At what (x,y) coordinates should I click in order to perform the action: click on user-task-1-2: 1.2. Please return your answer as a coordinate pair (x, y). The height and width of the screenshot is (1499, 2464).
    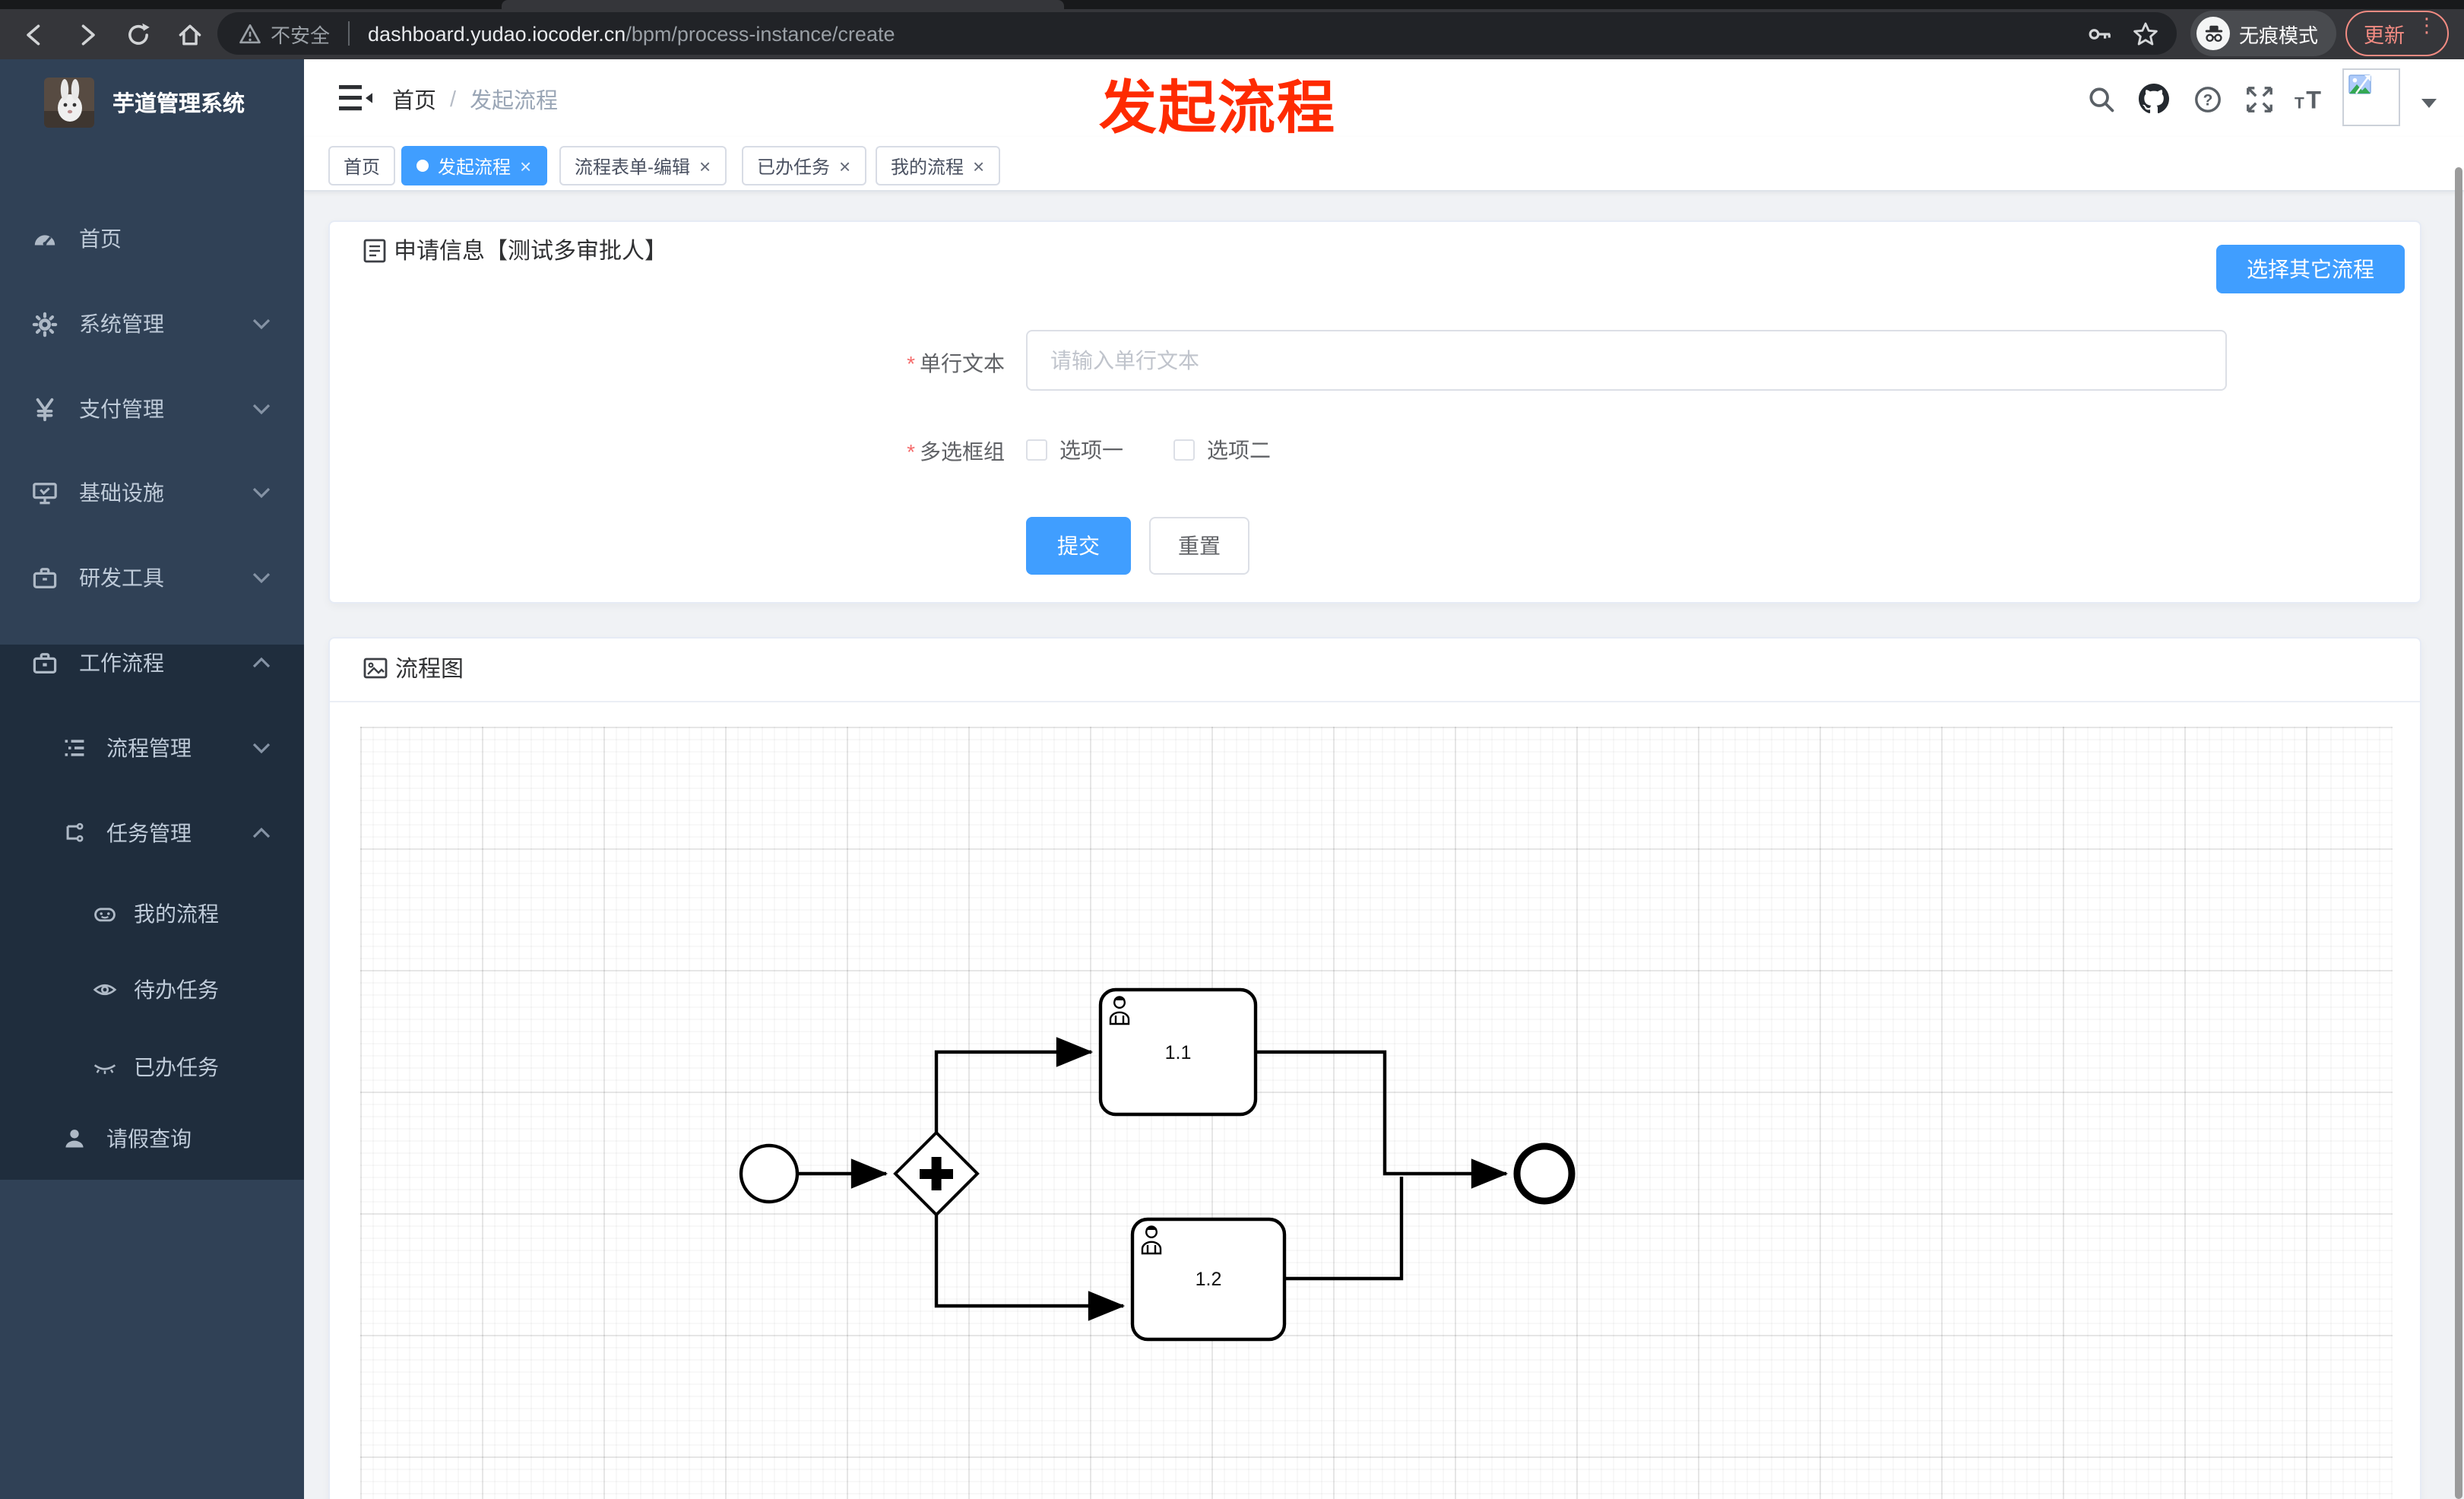
    Looking at the image, I should click on (1208, 1280).